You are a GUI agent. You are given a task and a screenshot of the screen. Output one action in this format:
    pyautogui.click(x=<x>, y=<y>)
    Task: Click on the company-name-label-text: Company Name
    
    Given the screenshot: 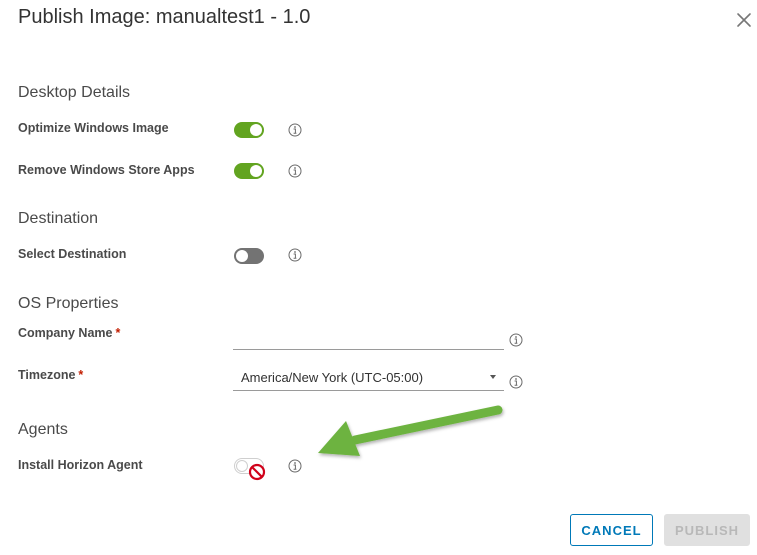 What is the action you would take?
    pyautogui.click(x=65, y=333)
    